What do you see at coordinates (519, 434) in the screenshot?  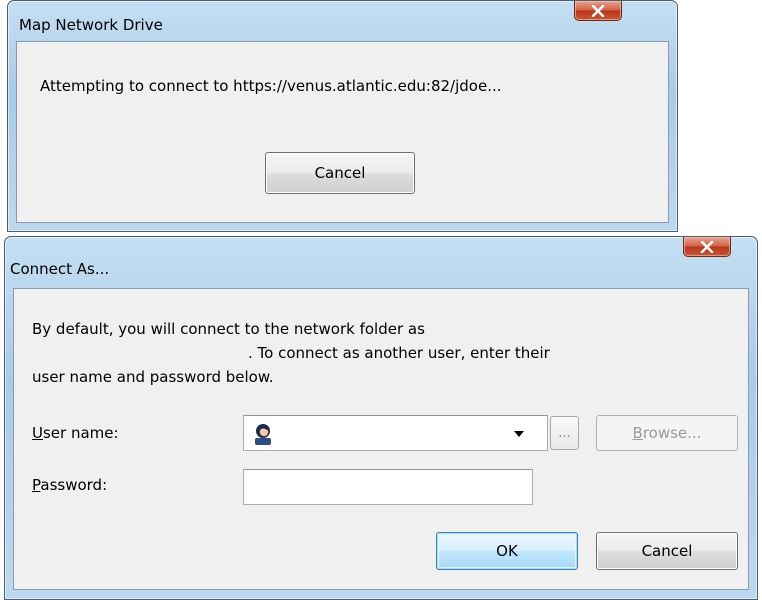 I see `chevron-down-icon` at bounding box center [519, 434].